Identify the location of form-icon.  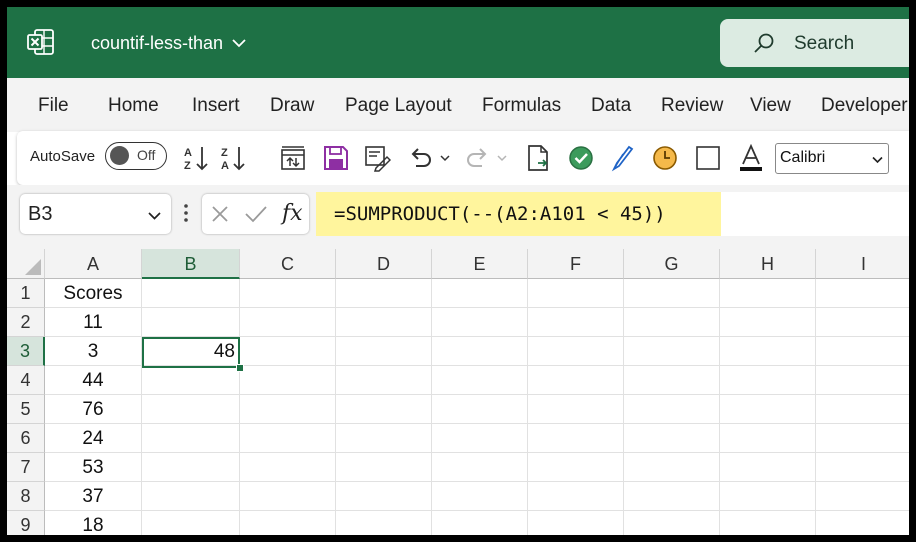
(377, 158).